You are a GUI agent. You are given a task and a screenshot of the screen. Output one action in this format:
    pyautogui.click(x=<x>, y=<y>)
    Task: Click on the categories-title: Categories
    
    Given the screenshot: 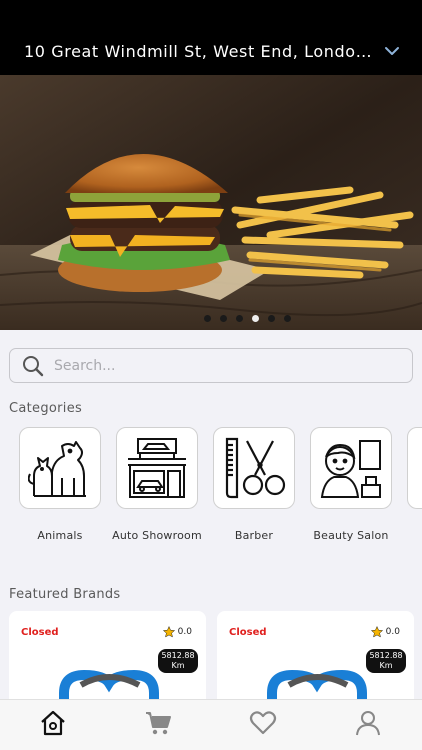 What is the action you would take?
    pyautogui.click(x=46, y=408)
    